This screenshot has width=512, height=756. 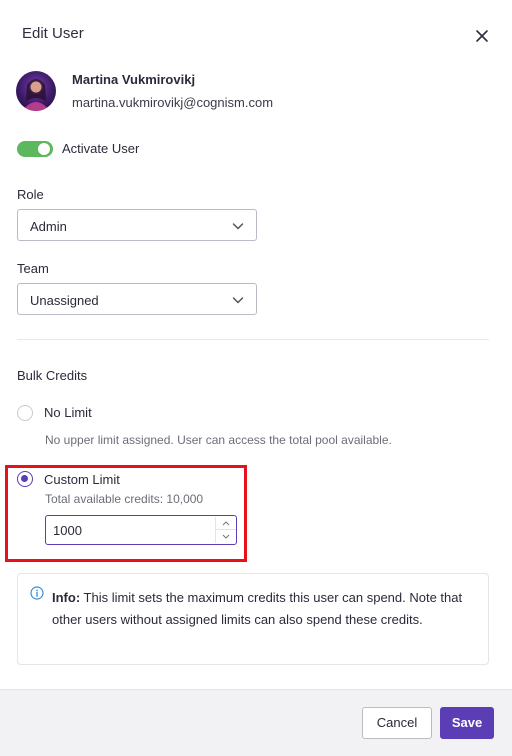 What do you see at coordinates (53, 33) in the screenshot?
I see `modal-title: Edit User` at bounding box center [53, 33].